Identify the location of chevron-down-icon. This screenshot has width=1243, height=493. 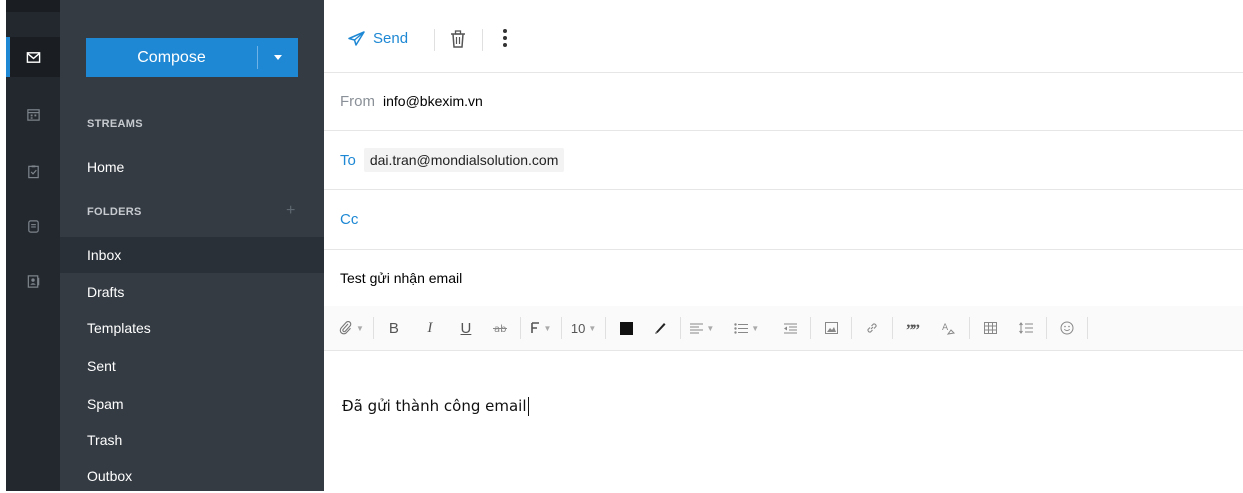
(278, 57).